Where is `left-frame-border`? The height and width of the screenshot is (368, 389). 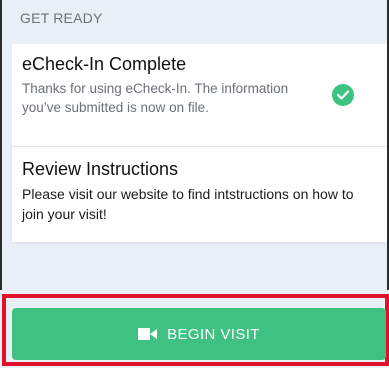
left-frame-border is located at coordinates (1, 145).